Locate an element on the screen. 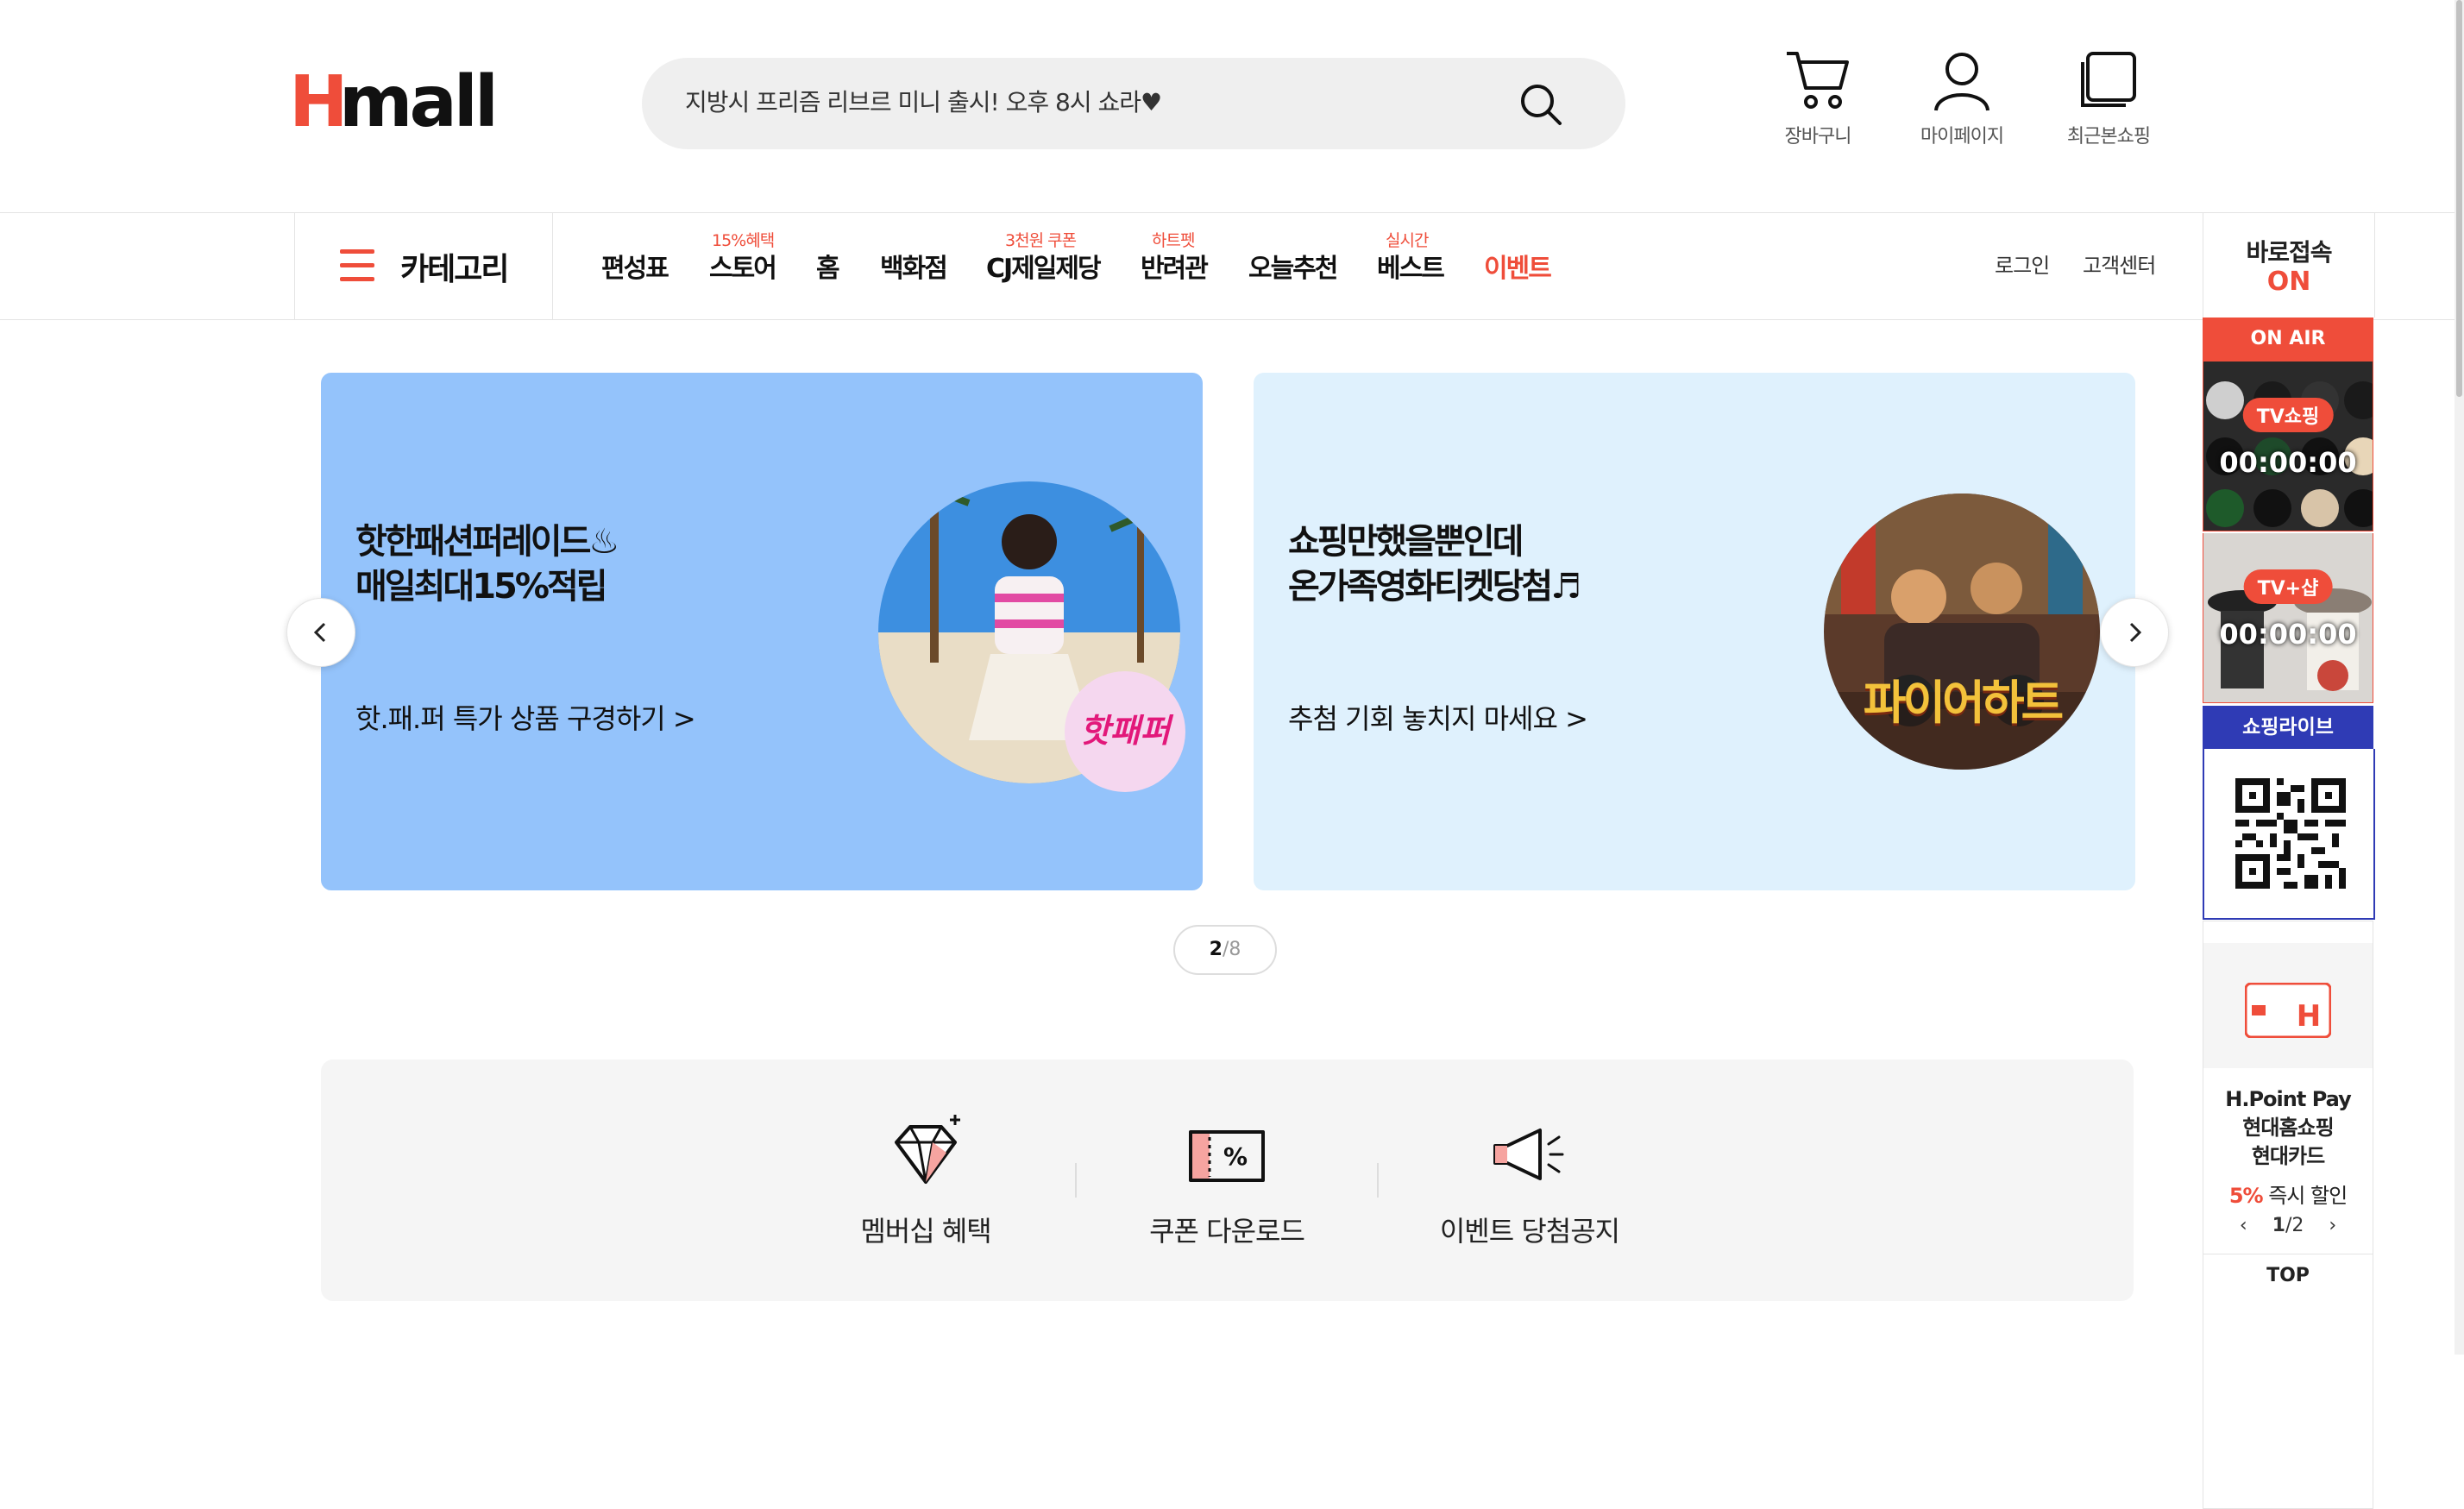 Image resolution: width=2464 pixels, height=1509 pixels. banner-title: 쇼핑만했을뿐인데 온가족영화티켓당첨♬ is located at coordinates (1435, 564).